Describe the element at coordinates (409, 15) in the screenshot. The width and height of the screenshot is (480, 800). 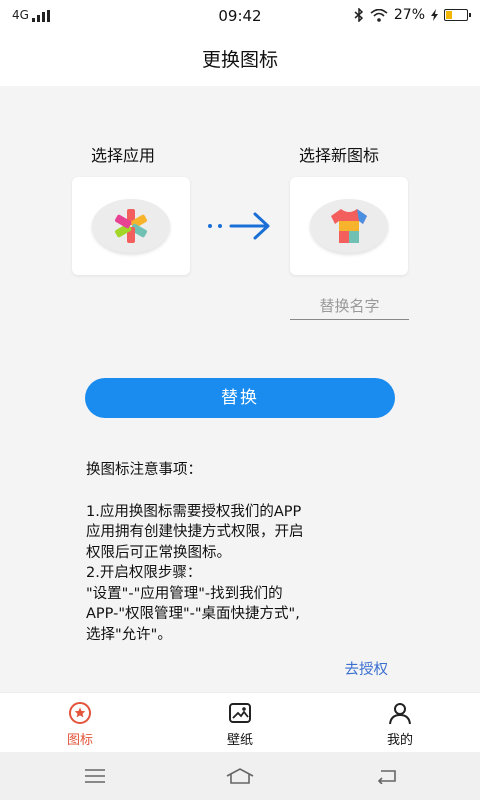
I see `battery-percent: 27%` at that location.